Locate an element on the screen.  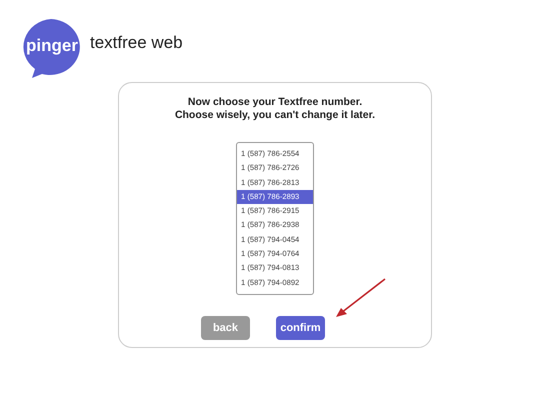
confirm-button: confirm is located at coordinates (300, 328).